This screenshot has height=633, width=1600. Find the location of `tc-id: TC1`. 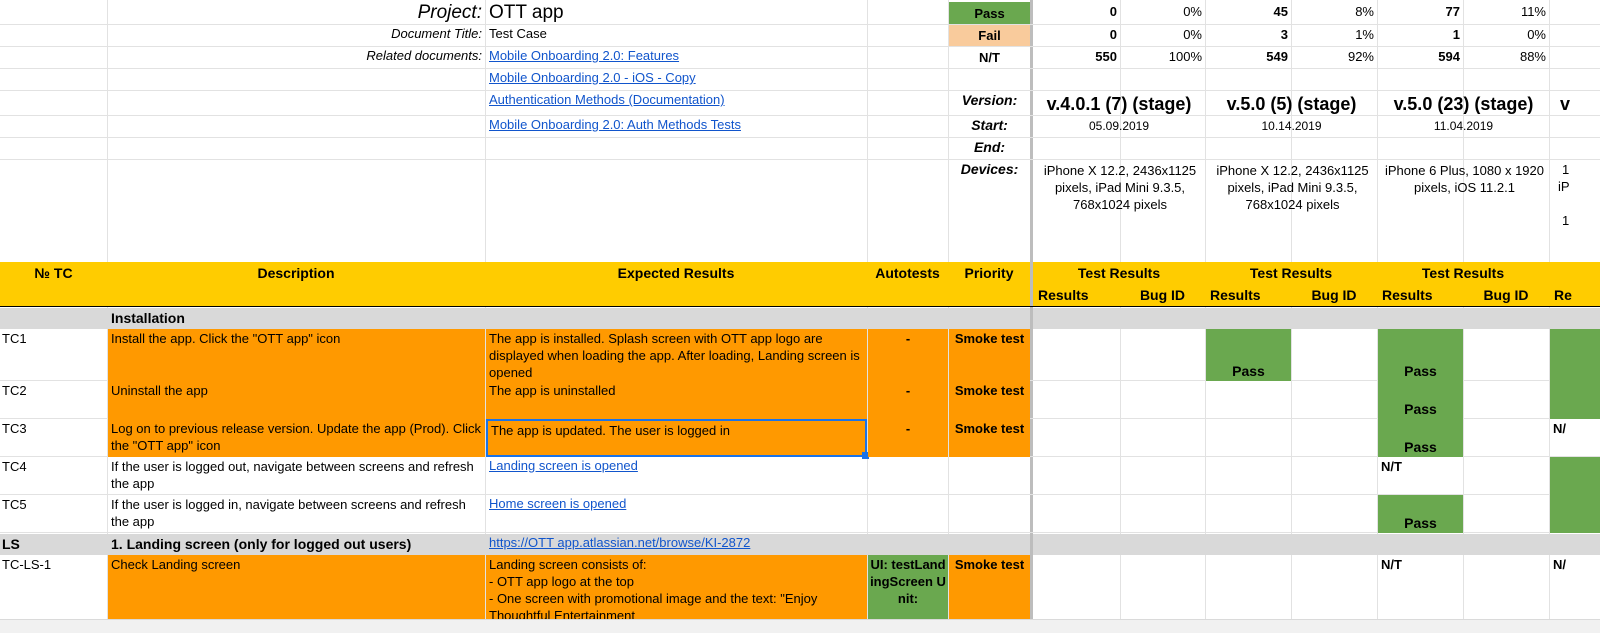

tc-id: TC1 is located at coordinates (54, 340).